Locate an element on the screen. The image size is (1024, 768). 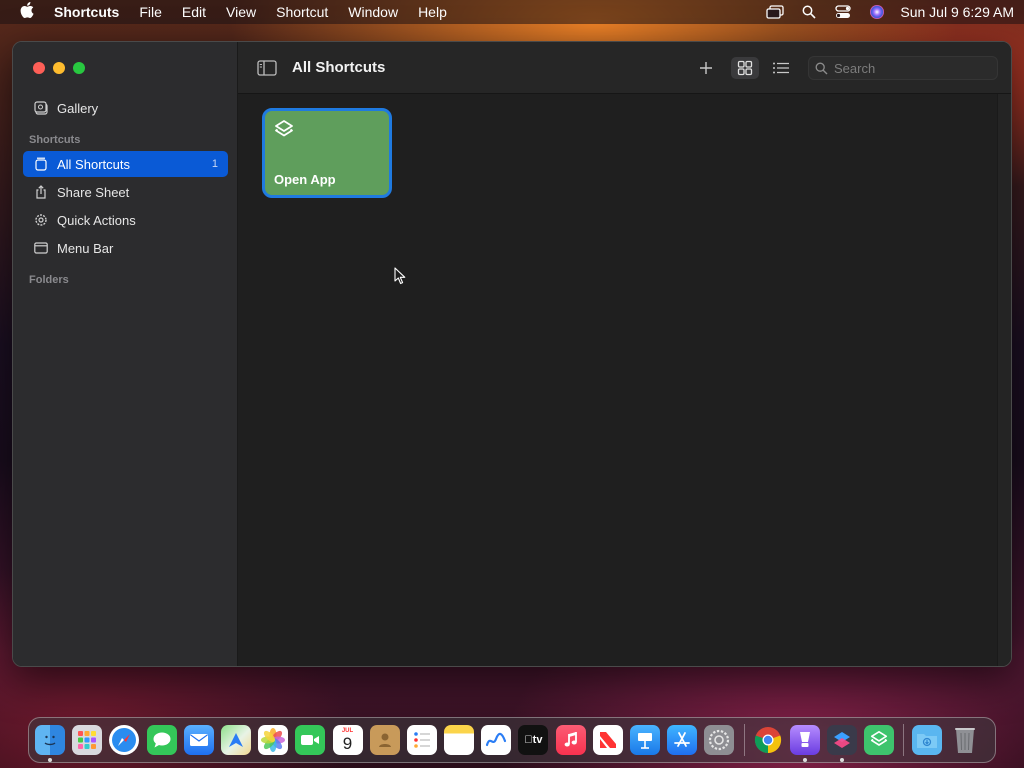
search-input is located at coordinates (909, 68).